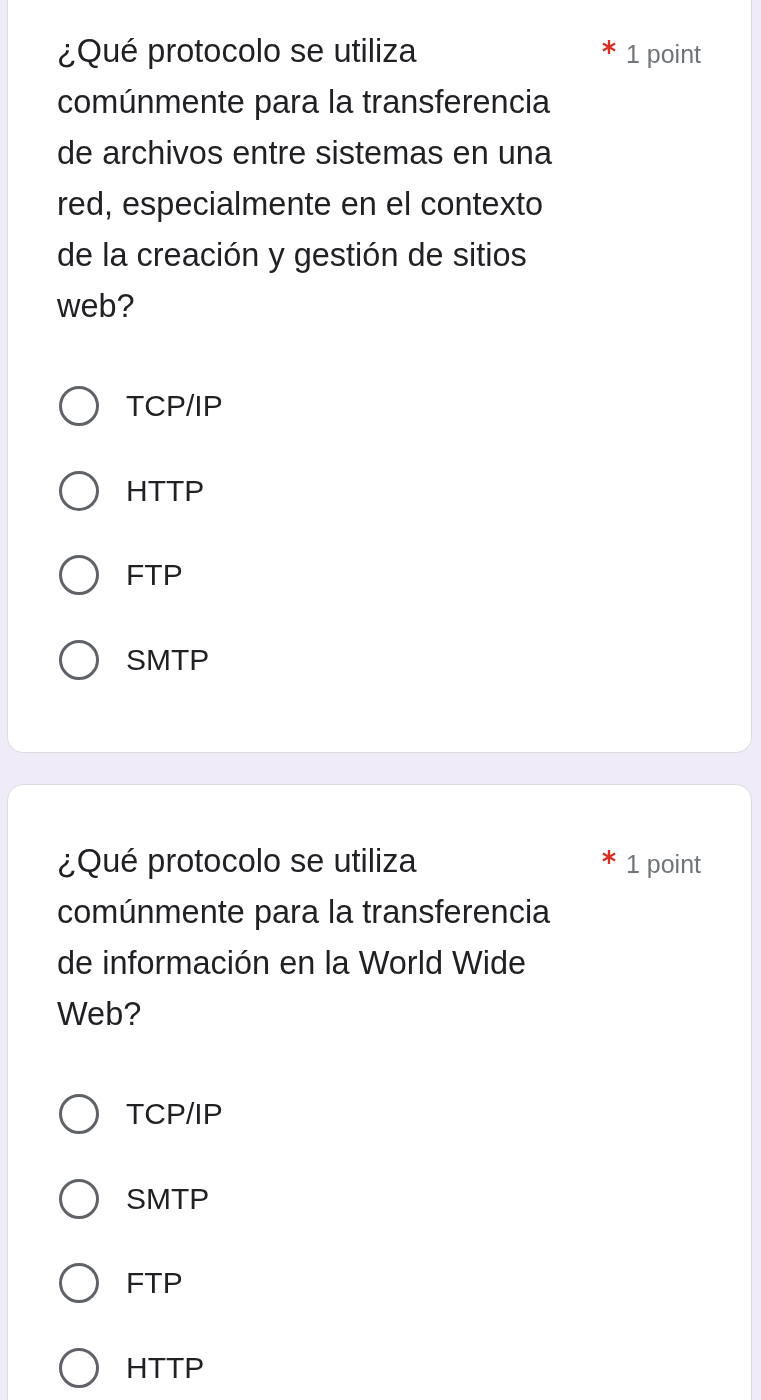 This screenshot has width=761, height=1400. I want to click on question-title: ¿Qué protocolo se utiliza comúnmente para la transferencia de archivos entre sistemas en una red, especialmente en el contexto de la creación y gestión de sitios web?, so click(305, 179).